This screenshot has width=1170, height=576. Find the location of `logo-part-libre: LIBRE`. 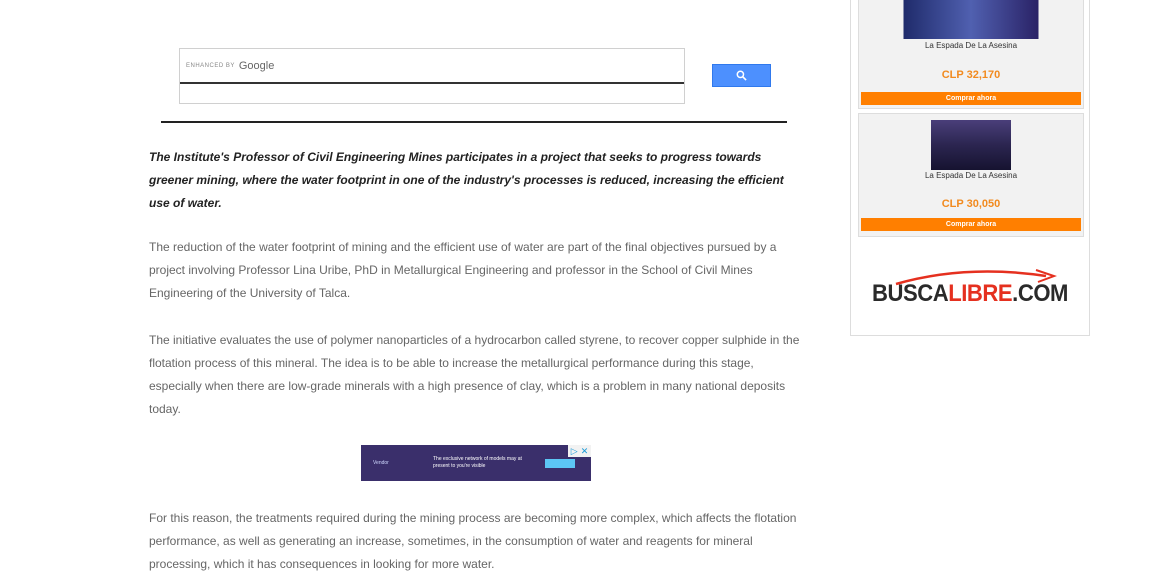

logo-part-libre: LIBRE is located at coordinates (980, 293).